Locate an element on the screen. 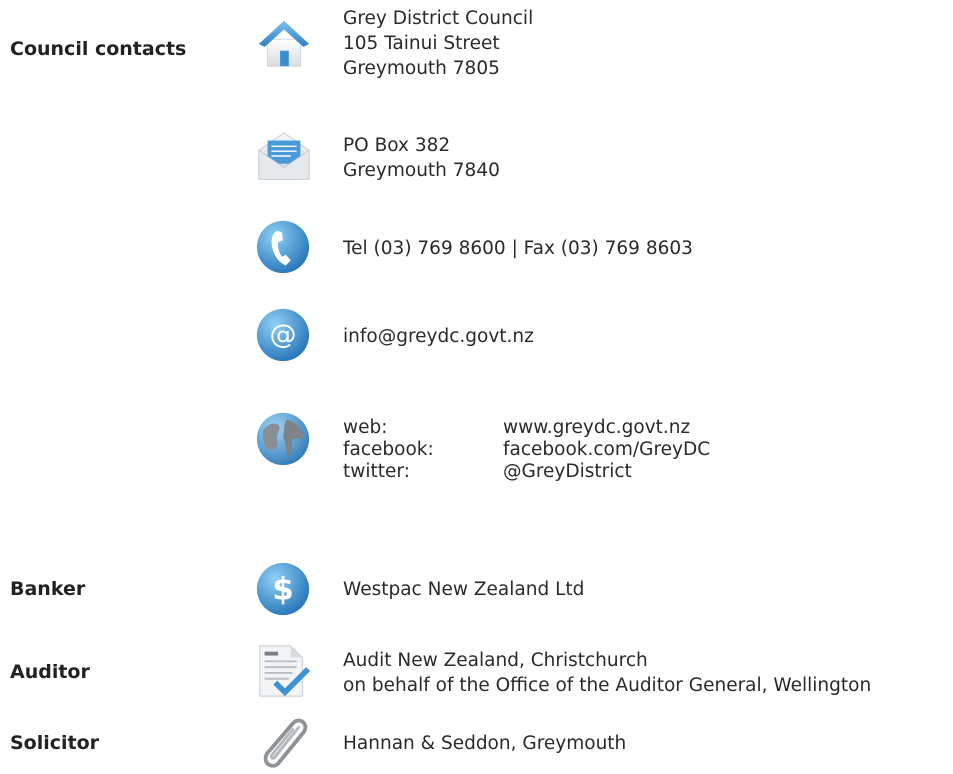 The image size is (953, 774). online-label-twitter: twitter: is located at coordinates (376, 471).